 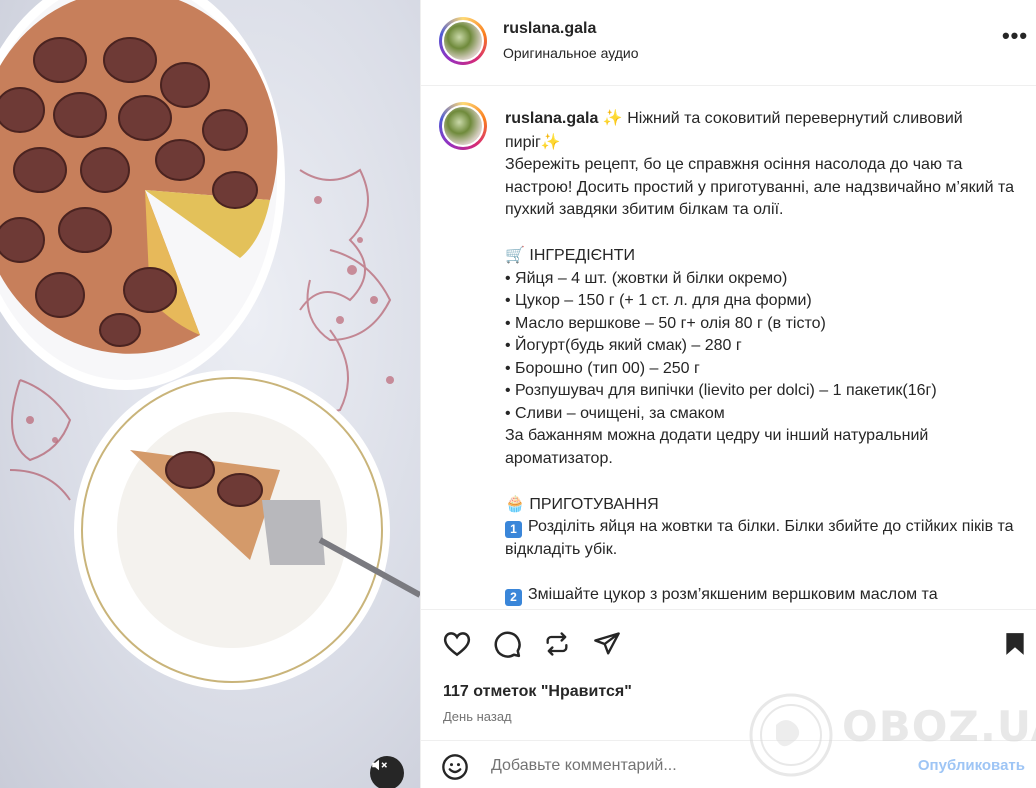 I want to click on save-button, so click(x=1015, y=644).